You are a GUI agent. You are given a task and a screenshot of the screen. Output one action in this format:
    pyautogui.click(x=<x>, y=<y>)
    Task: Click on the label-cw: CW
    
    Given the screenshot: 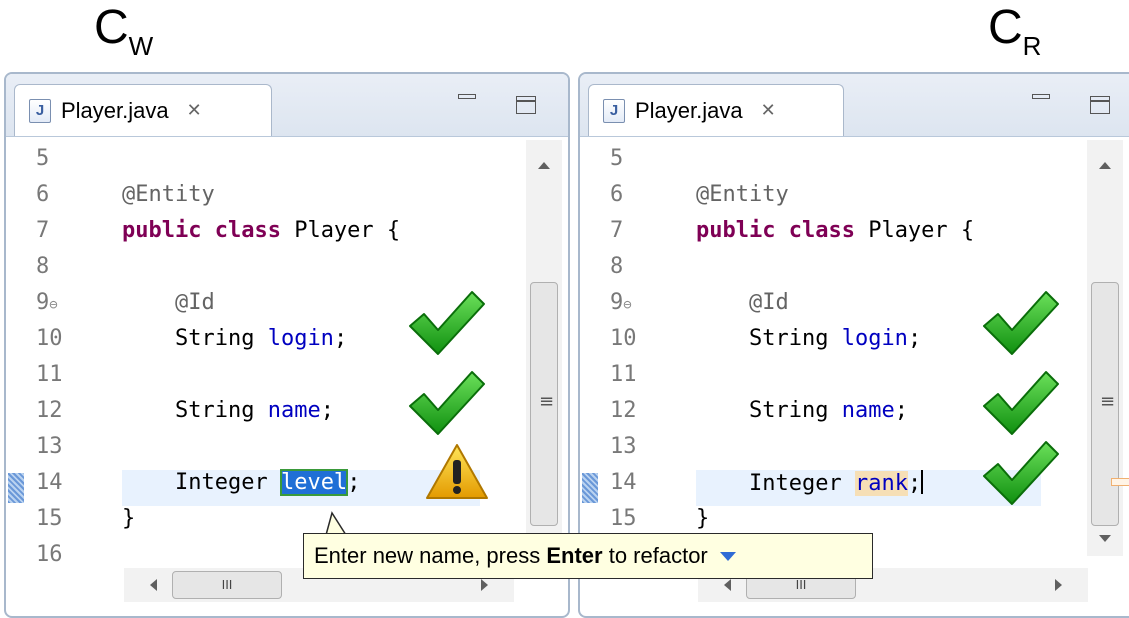 What is the action you would take?
    pyautogui.click(x=124, y=31)
    